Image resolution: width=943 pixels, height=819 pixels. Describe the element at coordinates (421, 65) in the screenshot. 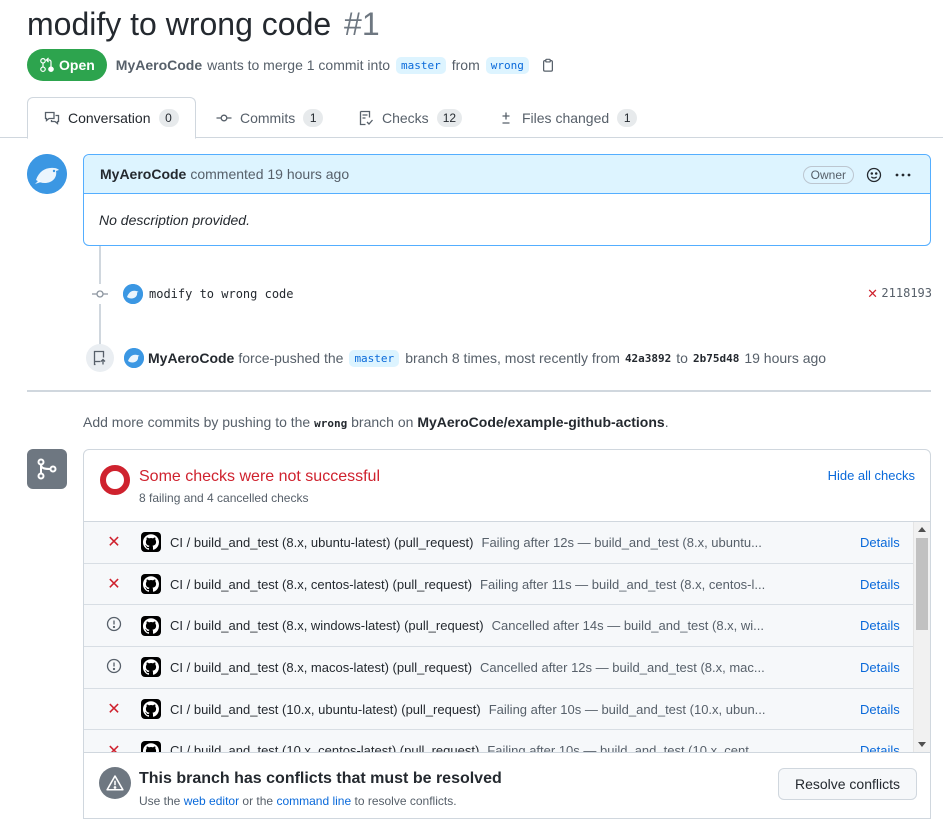

I see `base-branch: master` at that location.